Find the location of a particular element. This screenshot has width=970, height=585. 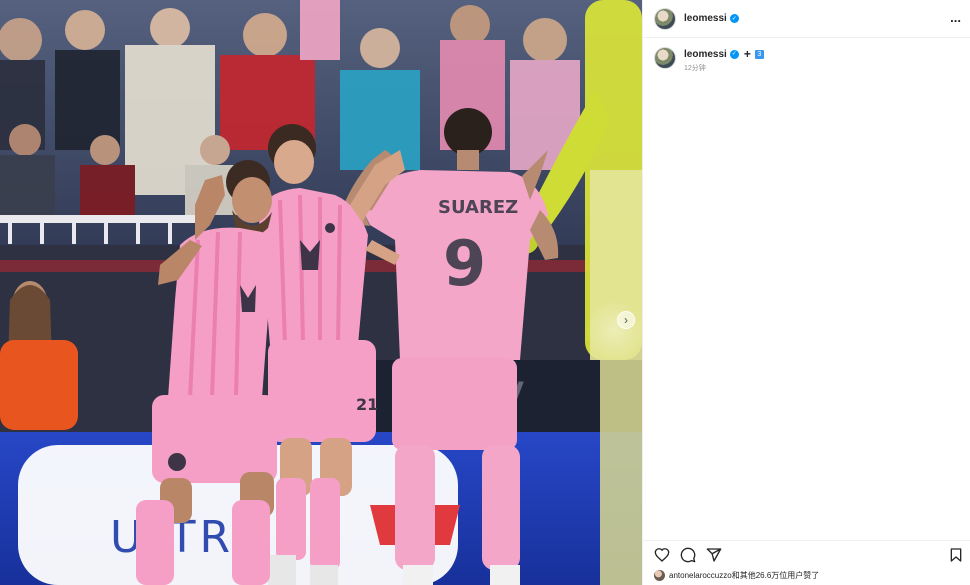

header-username: leomessi is located at coordinates (705, 18).